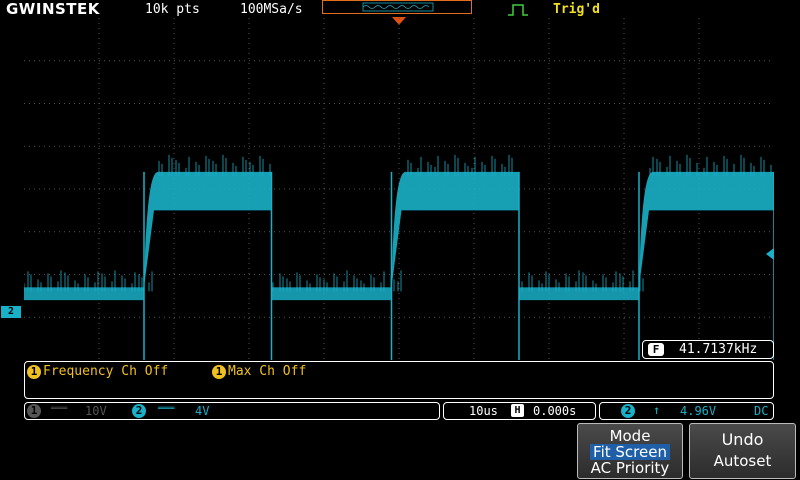 This screenshot has height=480, width=800. What do you see at coordinates (96, 411) in the screenshot?
I see `channel-1-scale: 10V` at bounding box center [96, 411].